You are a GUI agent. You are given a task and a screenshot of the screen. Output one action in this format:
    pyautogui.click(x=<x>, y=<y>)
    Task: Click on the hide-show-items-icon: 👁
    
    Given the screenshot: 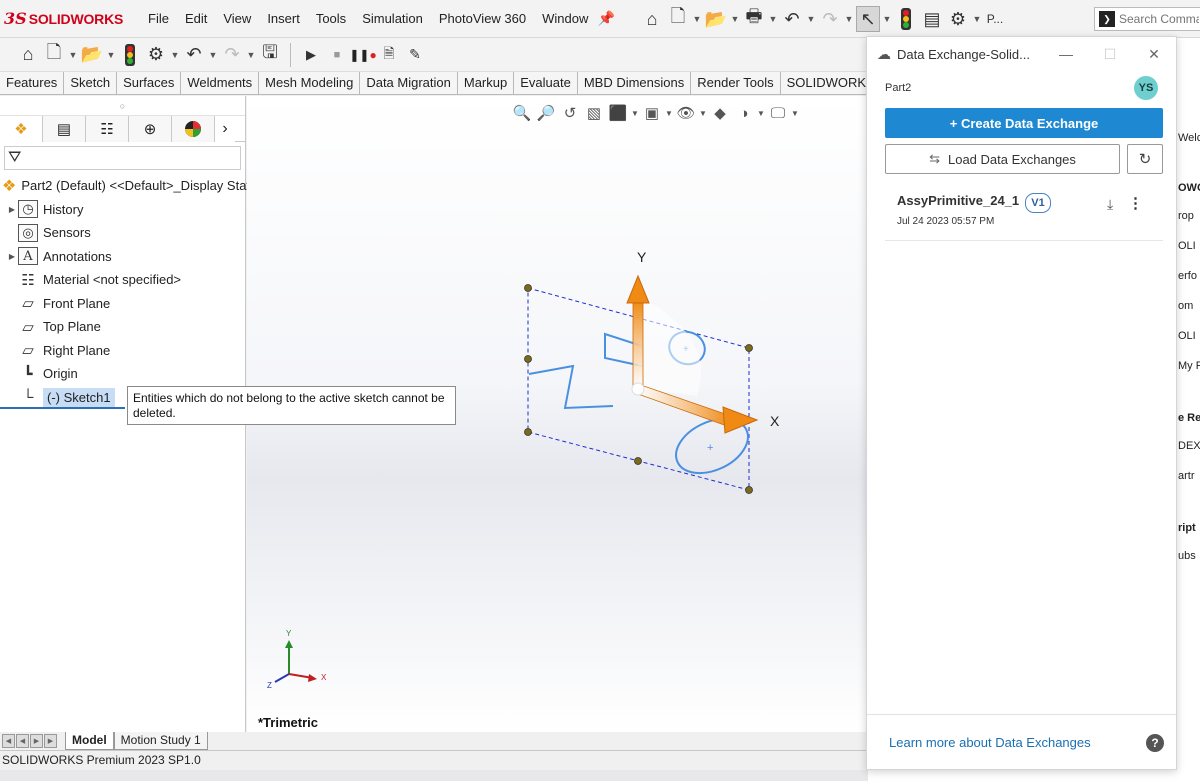 What is the action you would take?
    pyautogui.click(x=686, y=113)
    